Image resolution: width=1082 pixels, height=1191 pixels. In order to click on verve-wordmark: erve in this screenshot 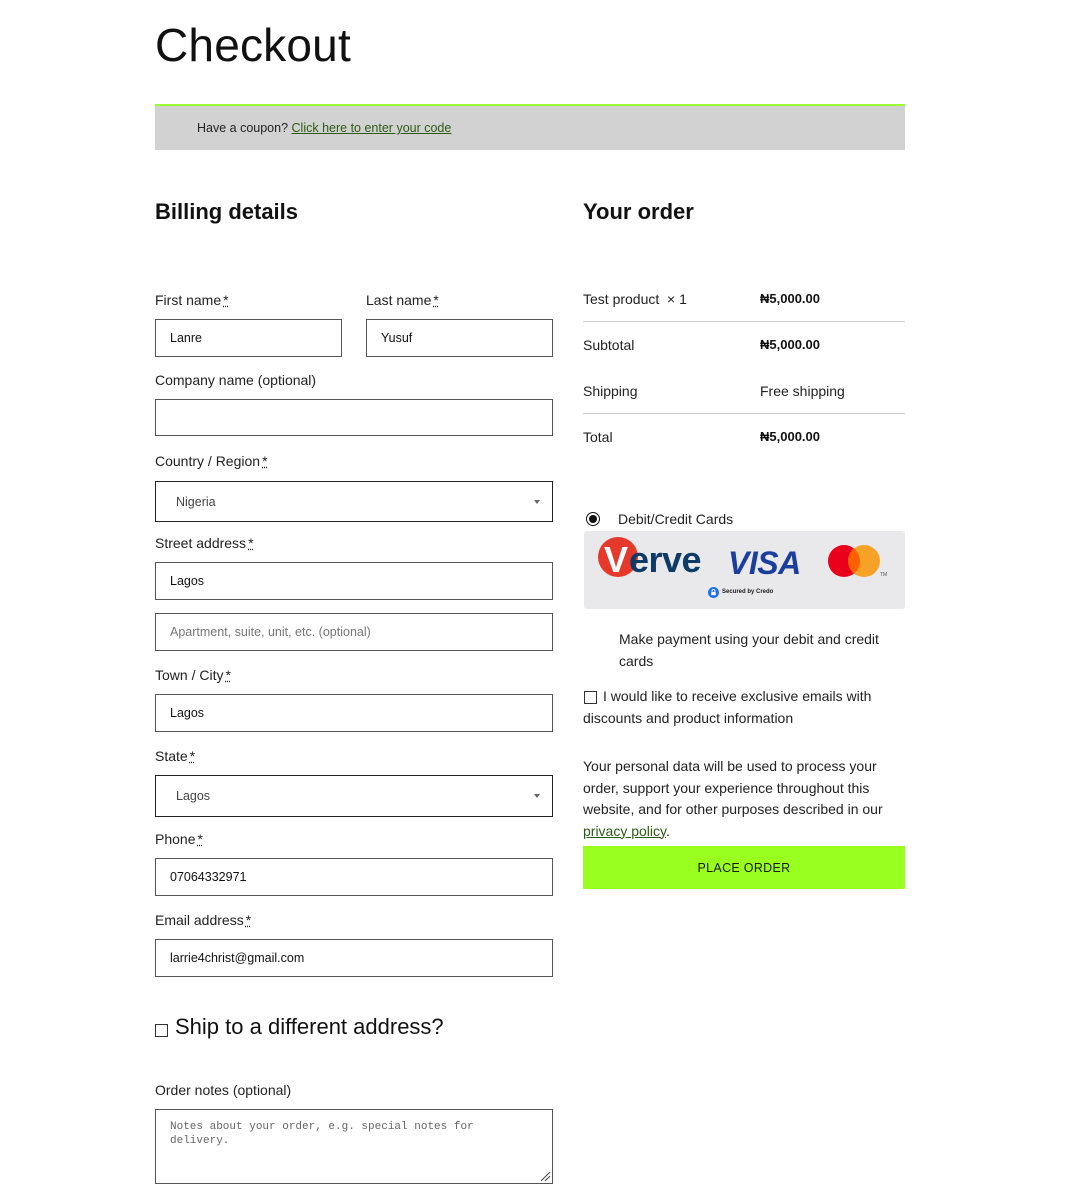, I will do `click(665, 559)`.